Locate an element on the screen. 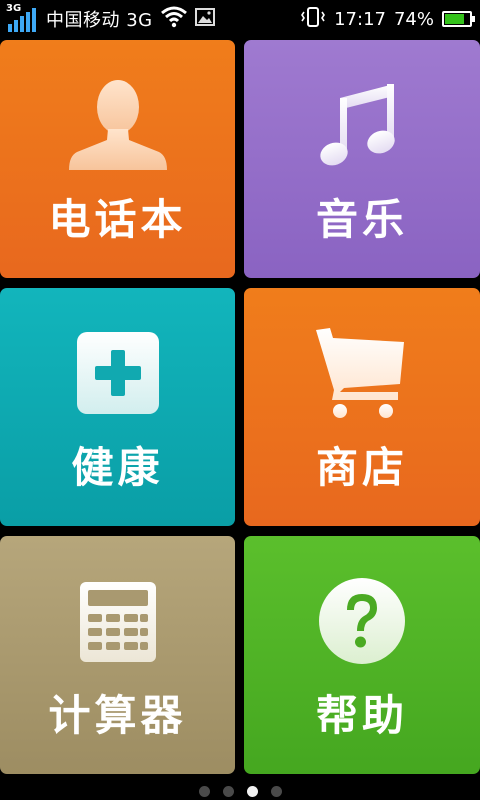 Image resolution: width=480 pixels, height=800 pixels. battery-icon is located at coordinates (458, 19).